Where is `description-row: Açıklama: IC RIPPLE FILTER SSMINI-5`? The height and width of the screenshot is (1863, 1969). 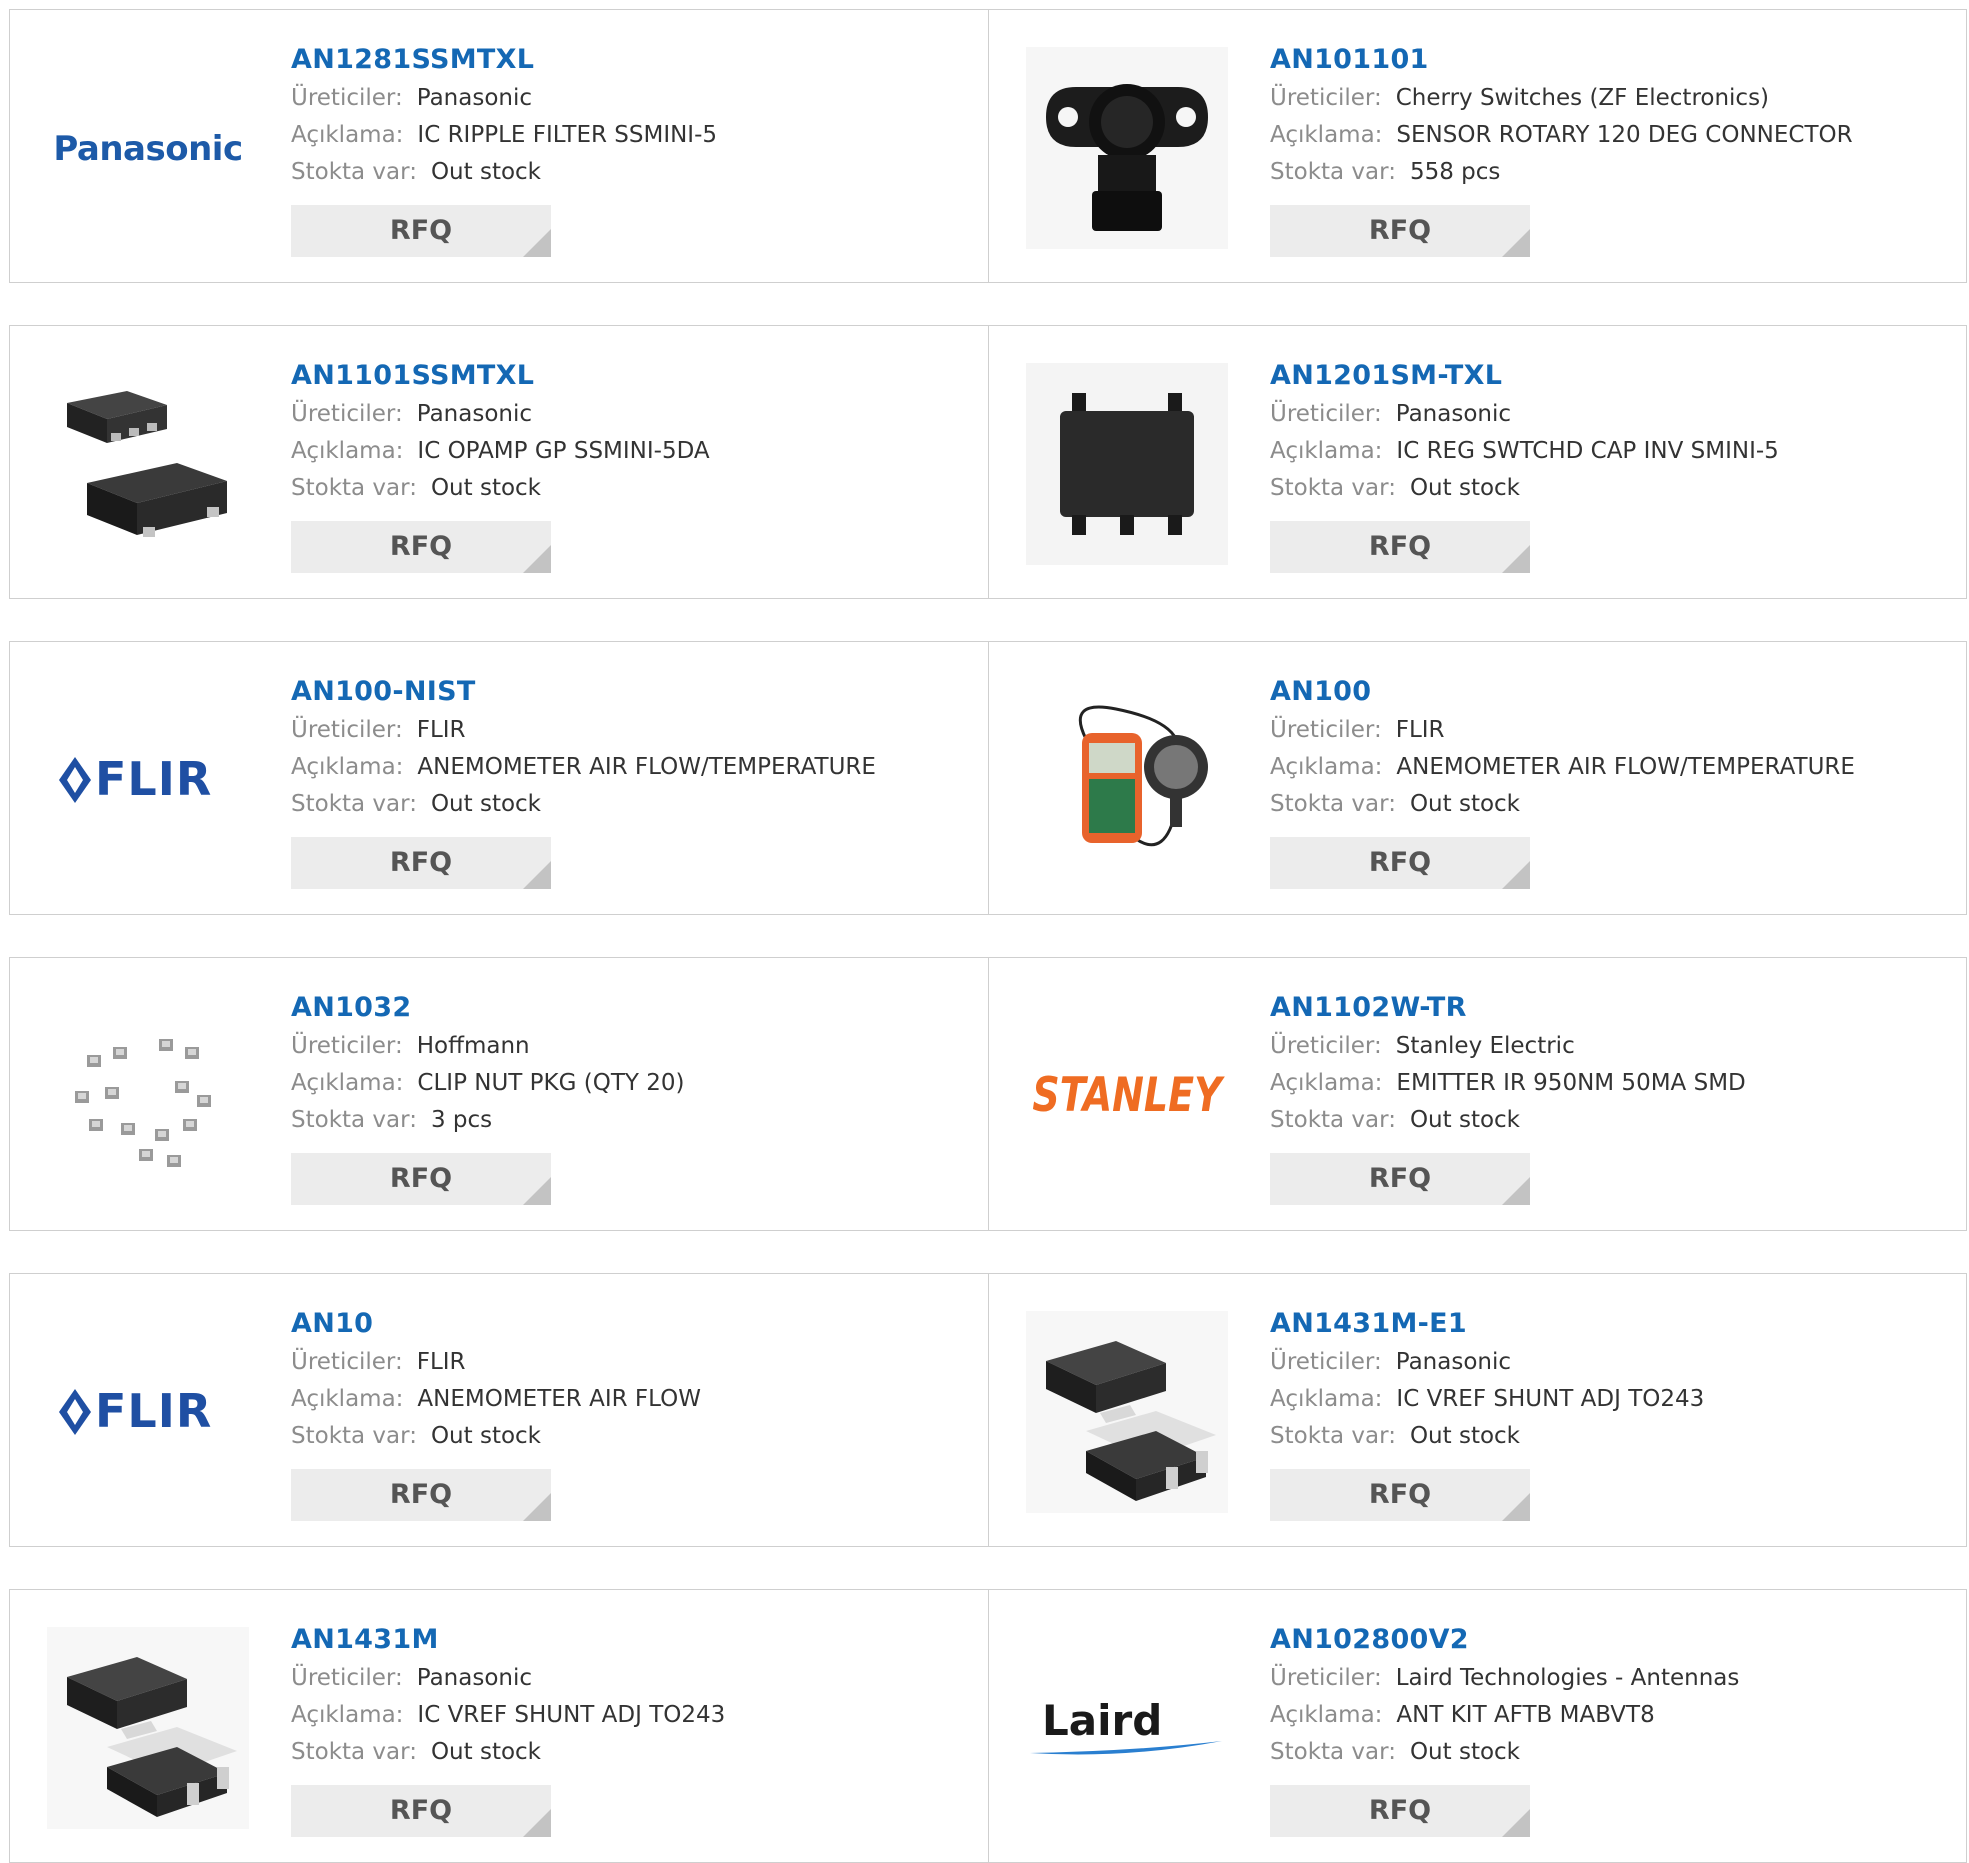
description-row: Açıklama: IC RIPPLE FILTER SSMINI-5 is located at coordinates (629, 135).